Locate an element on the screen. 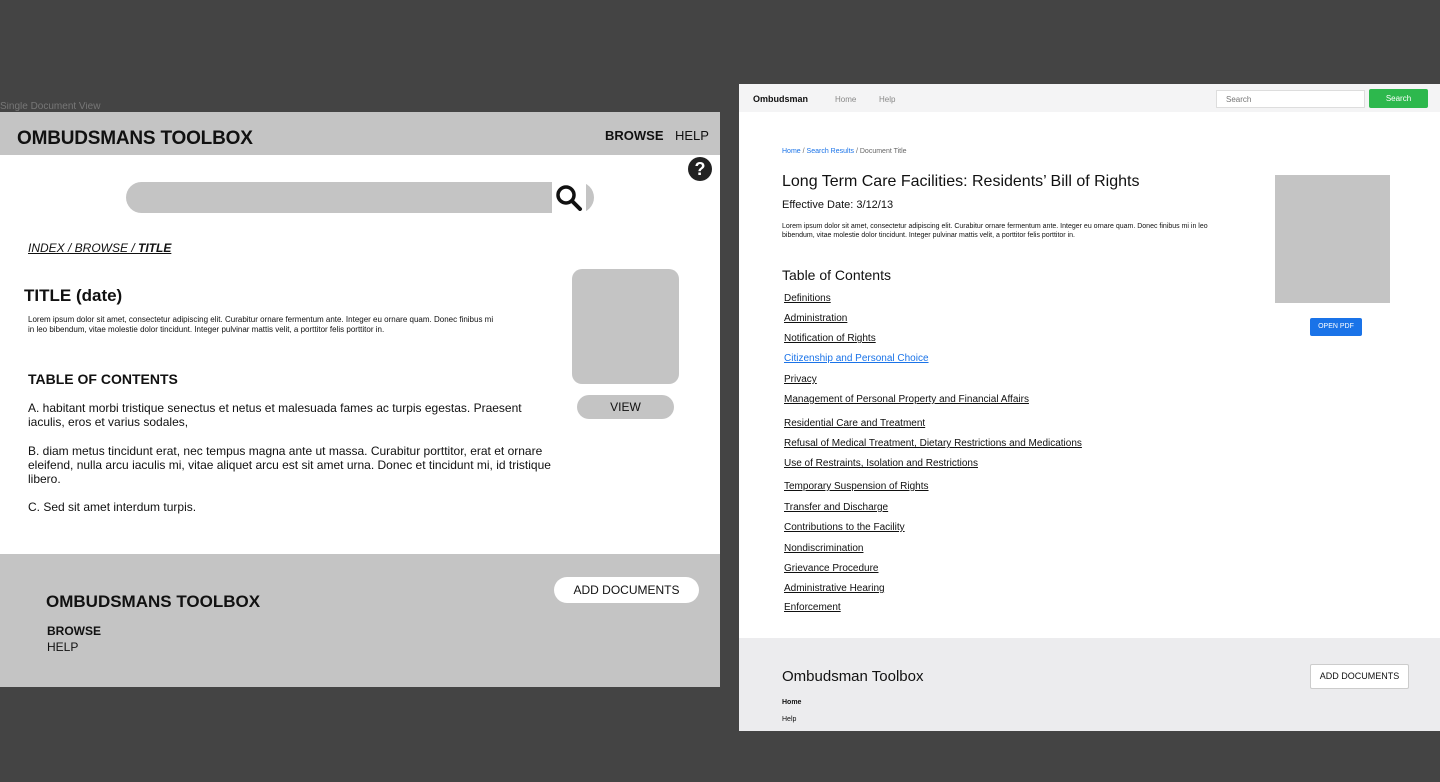  toc-link: Temporary Suspension of Rights is located at coordinates (856, 486).